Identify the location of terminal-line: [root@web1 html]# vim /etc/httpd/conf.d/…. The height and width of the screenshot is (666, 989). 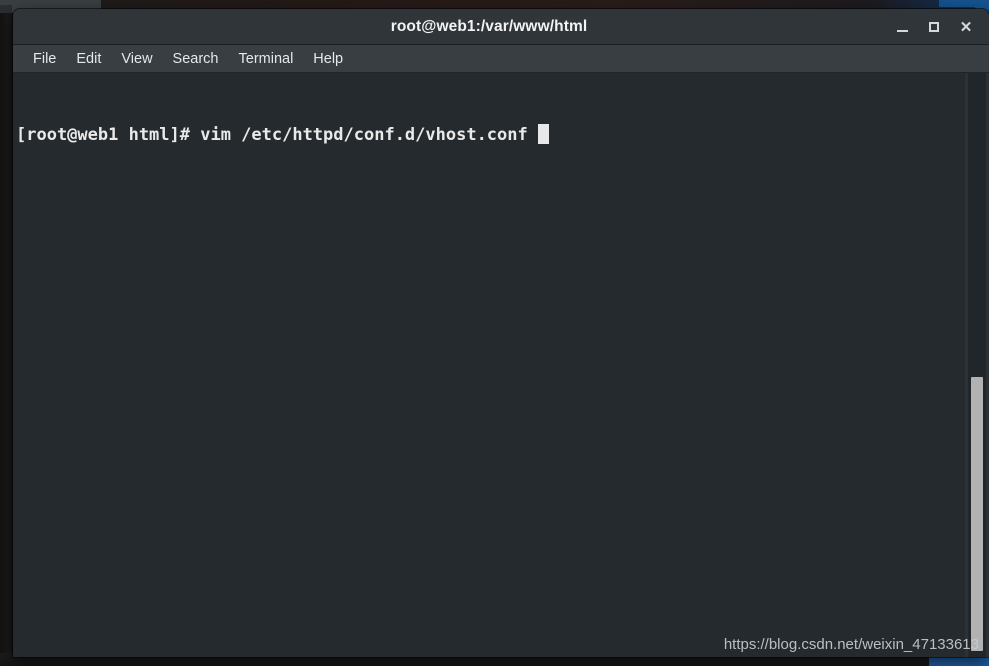
(490, 135).